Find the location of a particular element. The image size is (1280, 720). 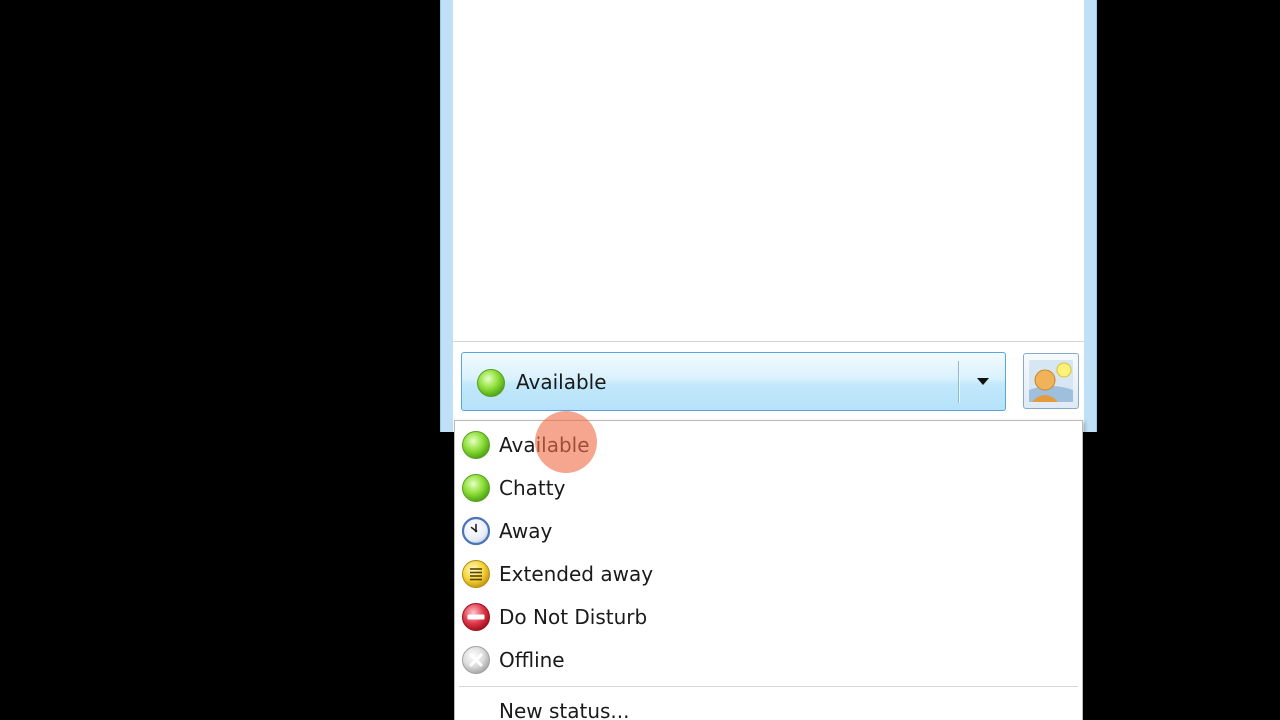

avatar-button is located at coordinates (1051, 381).